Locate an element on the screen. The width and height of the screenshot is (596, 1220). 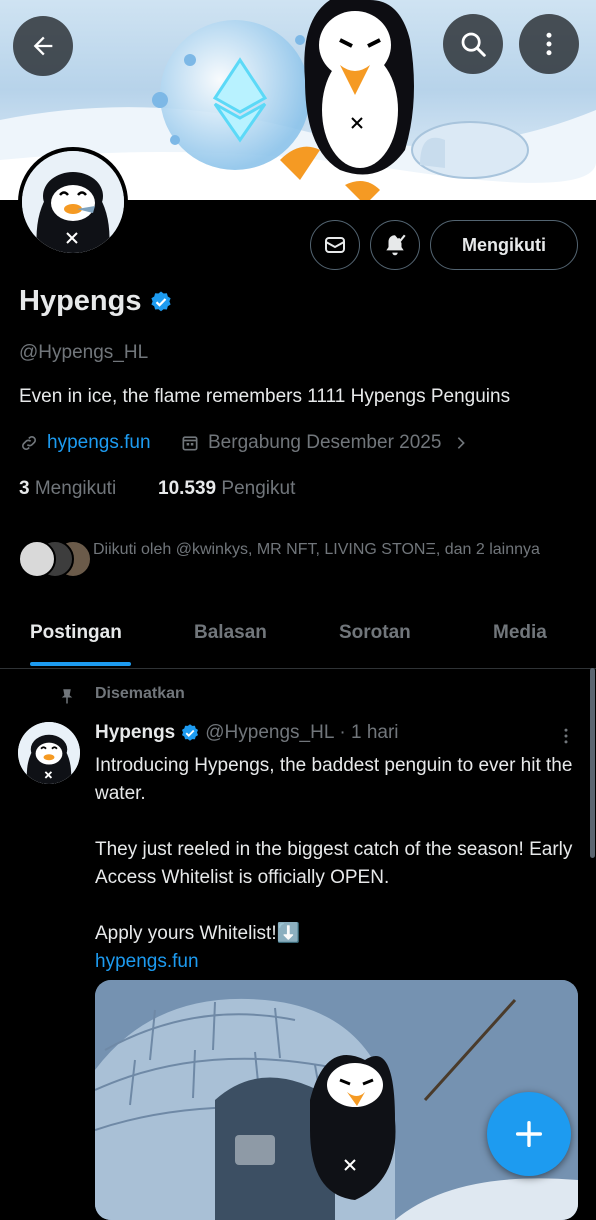
back-button is located at coordinates (43, 46).